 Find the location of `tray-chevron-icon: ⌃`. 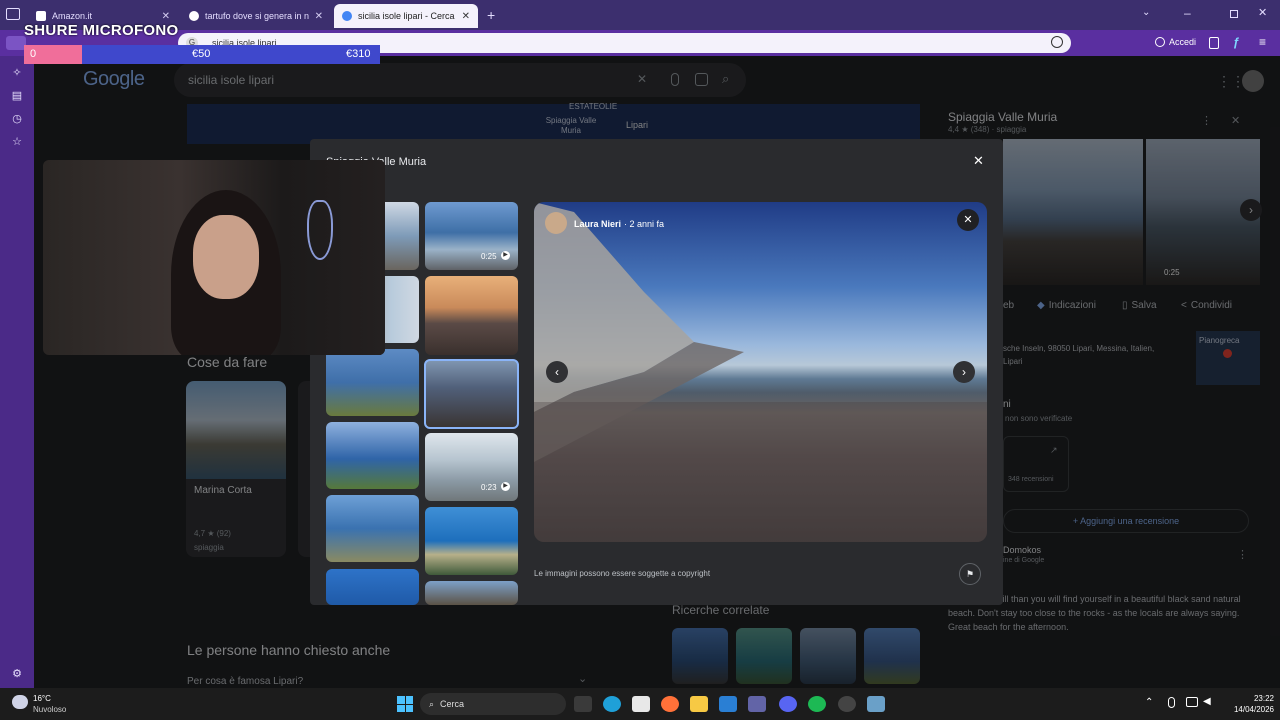

tray-chevron-icon: ⌃ is located at coordinates (1149, 702).